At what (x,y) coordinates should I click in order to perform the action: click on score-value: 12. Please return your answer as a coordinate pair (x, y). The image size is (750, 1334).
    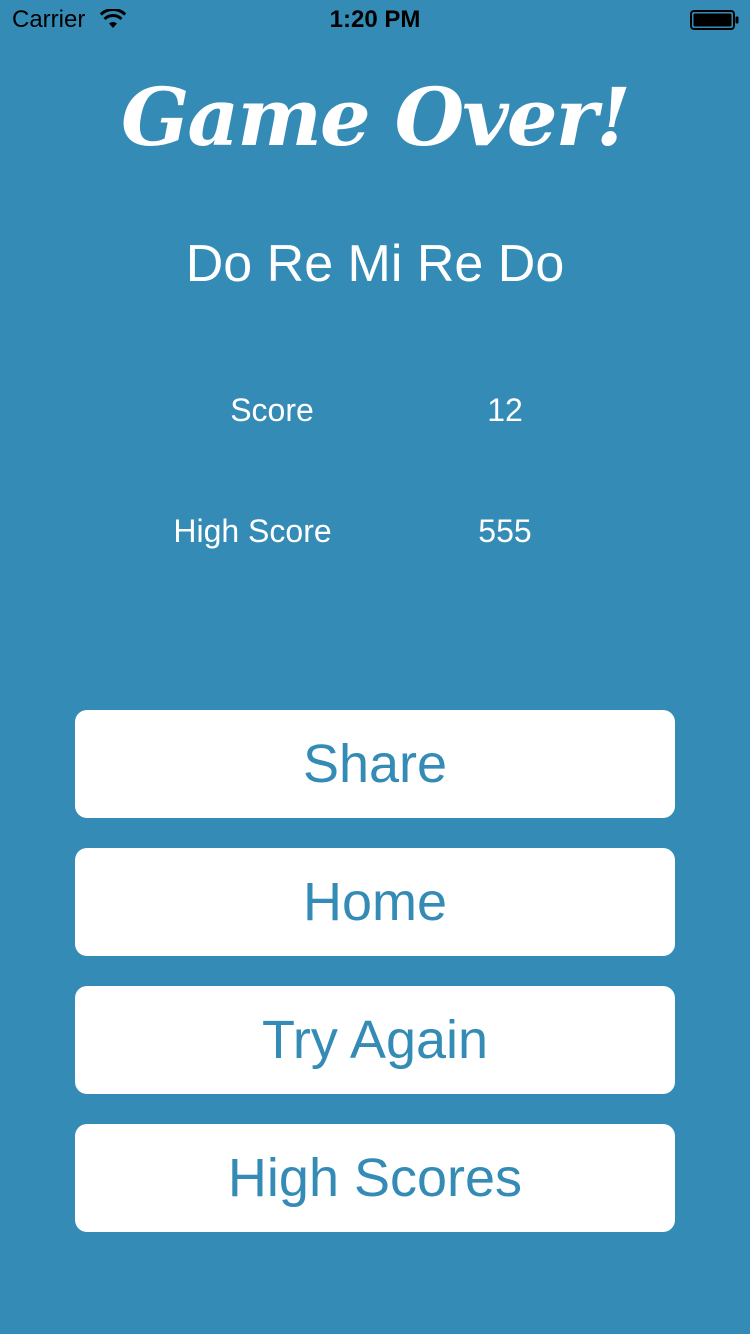
    Looking at the image, I should click on (505, 410).